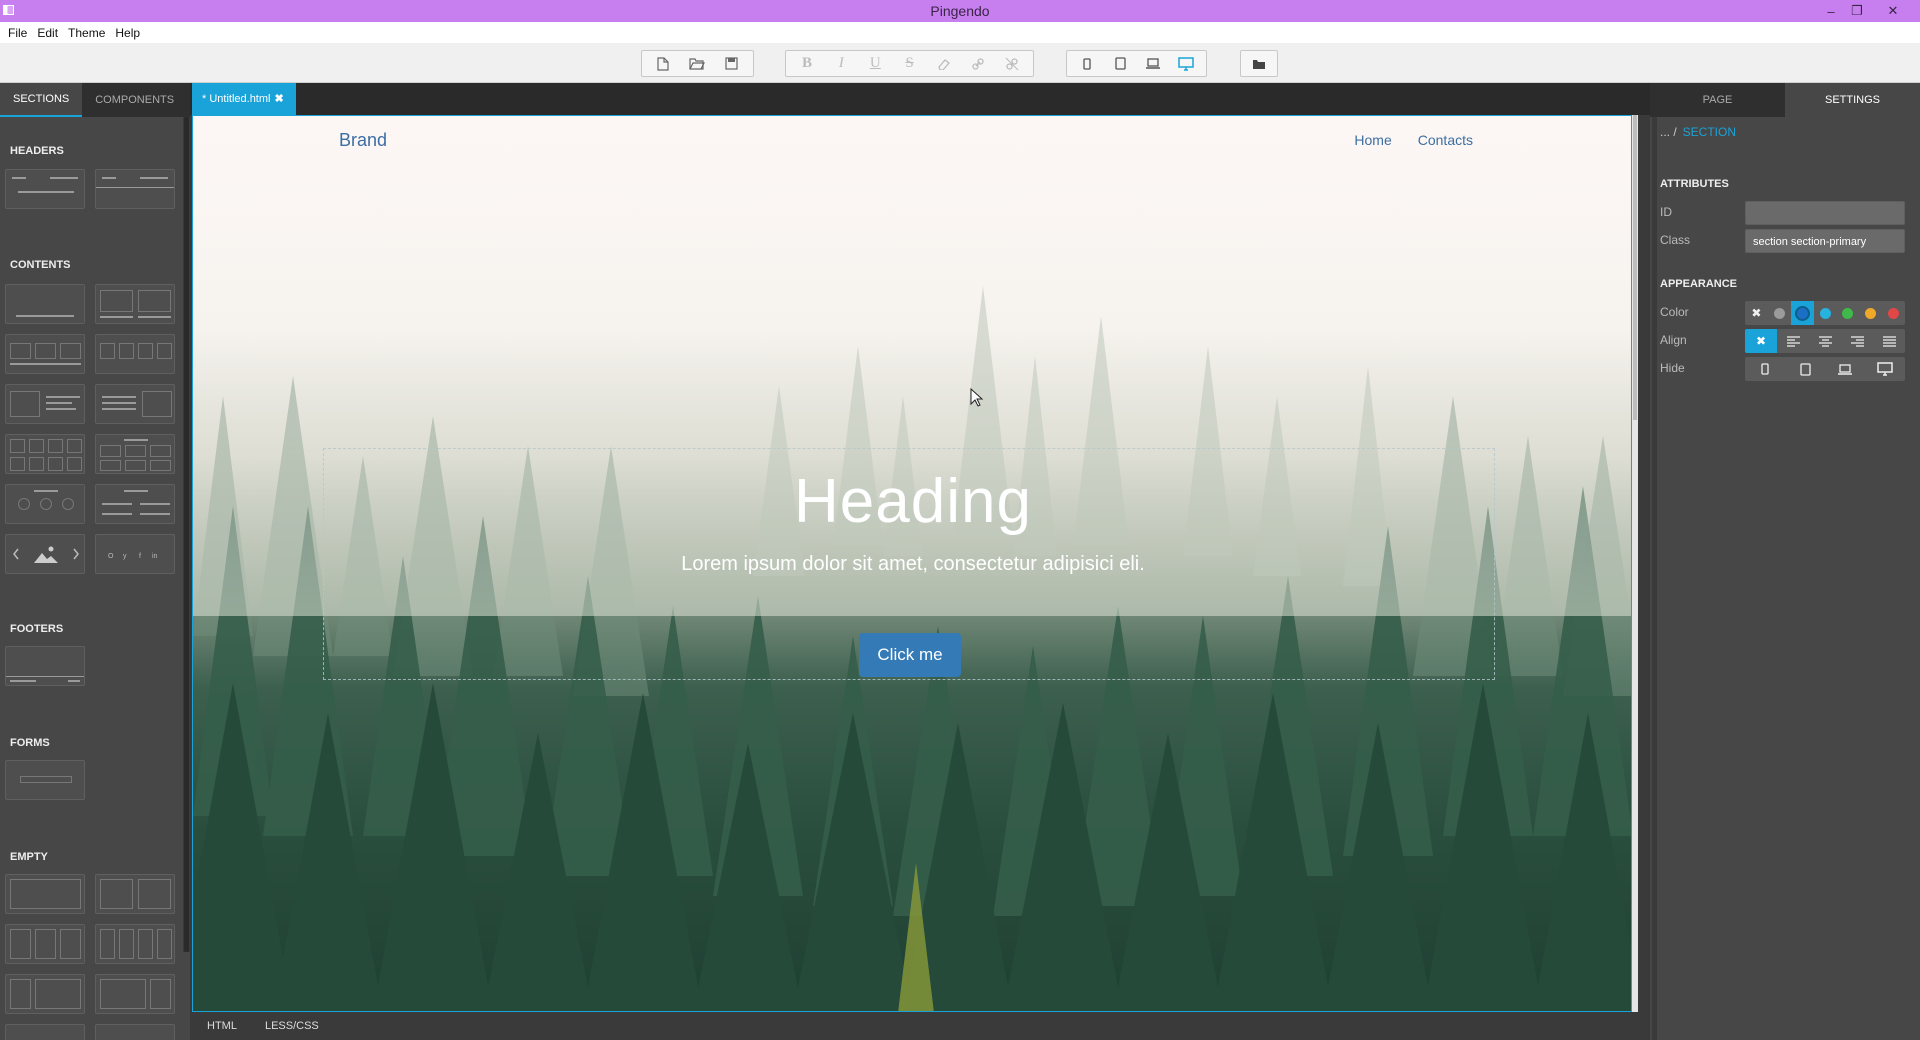 This screenshot has height=1040, width=1920. Describe the element at coordinates (1825, 213) in the screenshot. I see `id-field` at that location.